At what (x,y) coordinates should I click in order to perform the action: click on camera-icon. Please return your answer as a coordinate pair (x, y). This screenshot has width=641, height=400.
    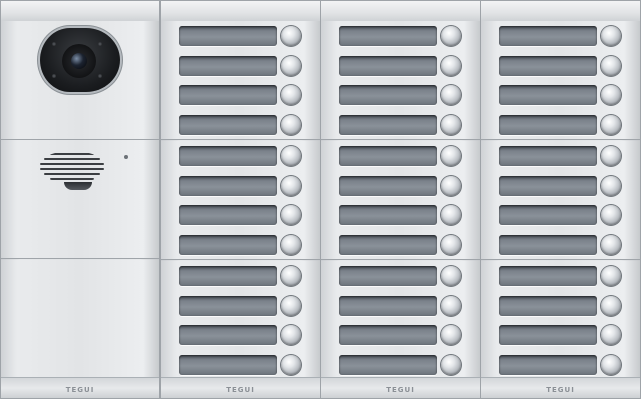
    Looking at the image, I should click on (80, 60).